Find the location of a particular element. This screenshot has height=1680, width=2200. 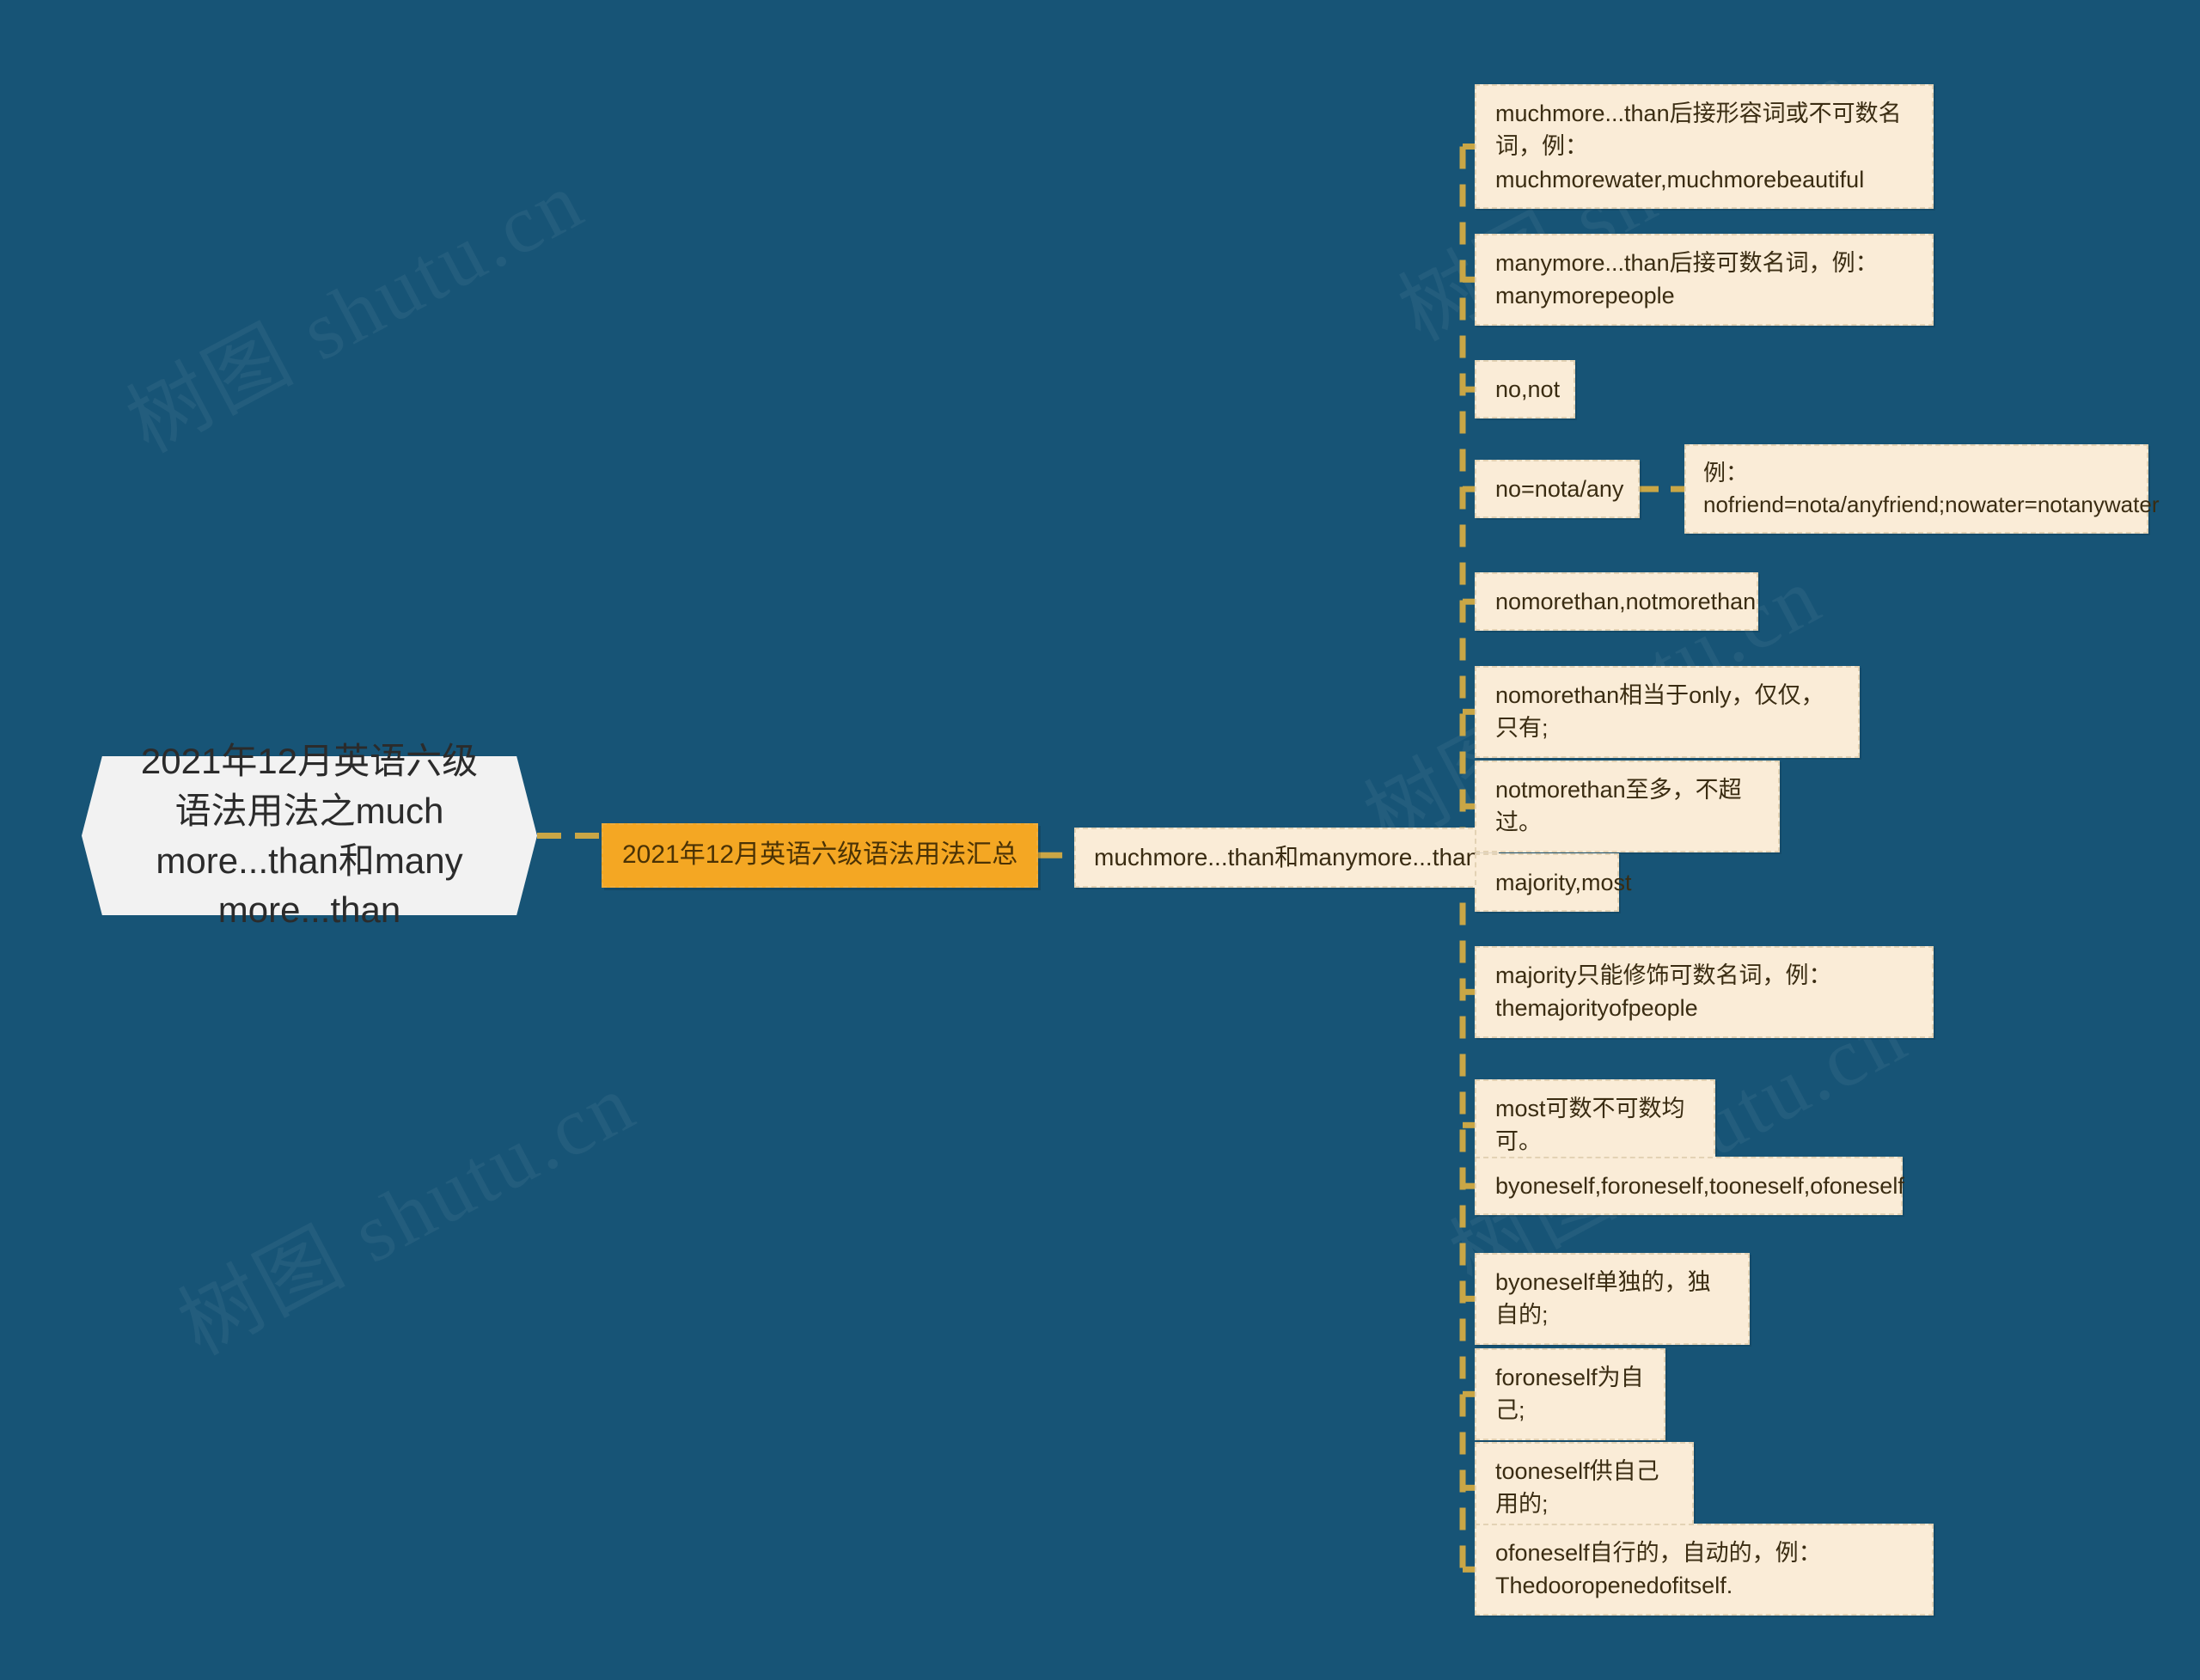

leaf-node-label: most可数不可数均可。 is located at coordinates (1590, 1125).